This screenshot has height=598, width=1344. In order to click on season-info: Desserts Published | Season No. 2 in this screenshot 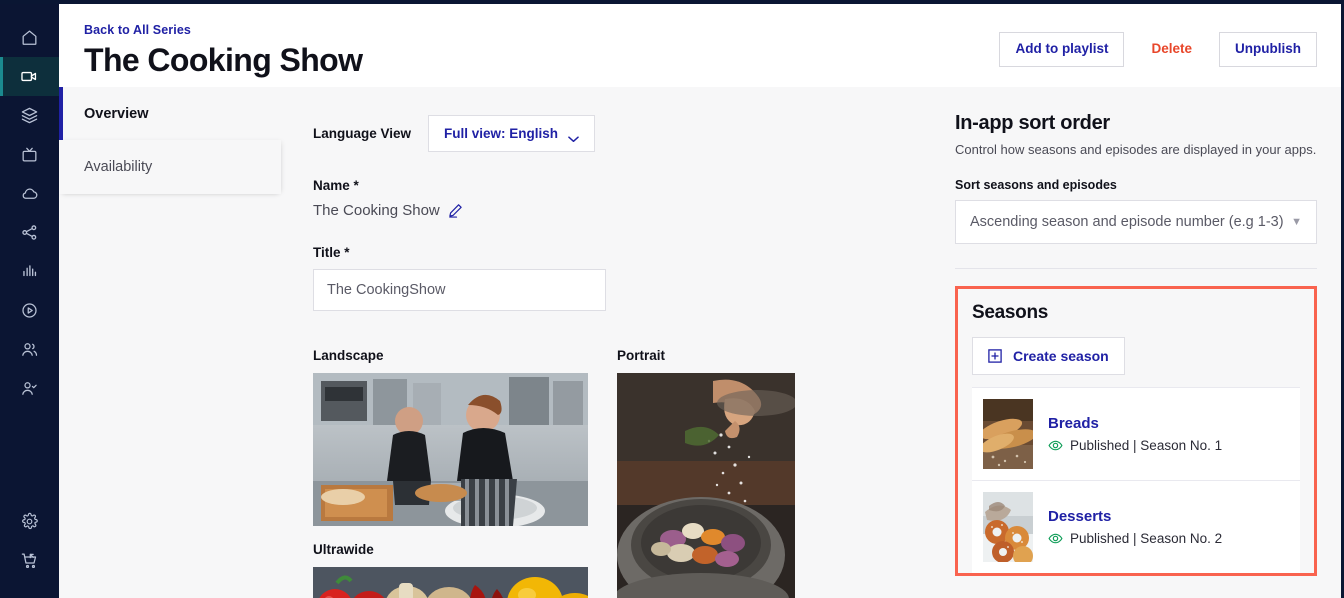, I will do `click(1135, 527)`.